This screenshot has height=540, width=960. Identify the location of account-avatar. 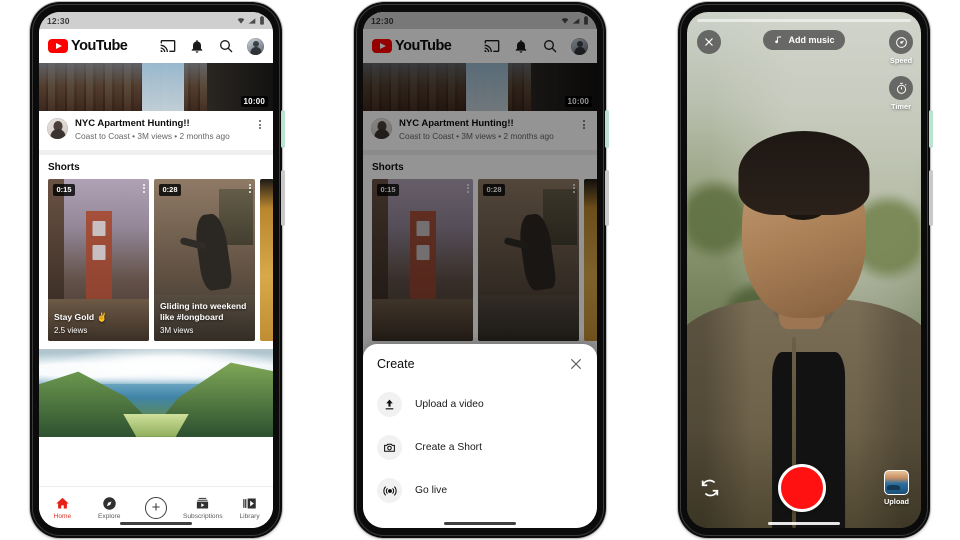
(255, 46).